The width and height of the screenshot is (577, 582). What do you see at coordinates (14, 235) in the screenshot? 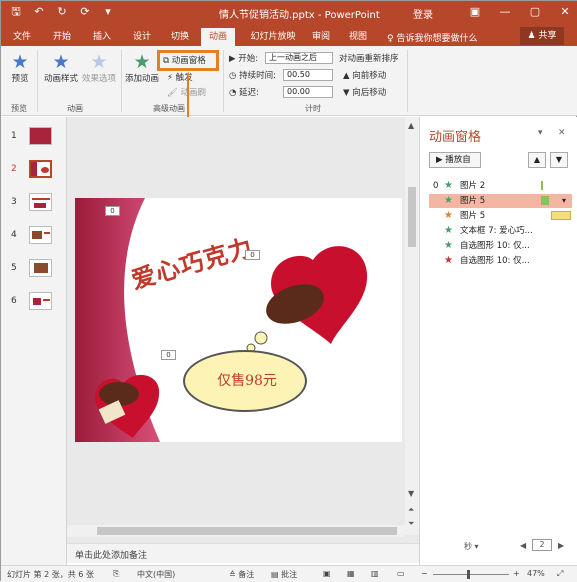
I see `thumbnail-number: 4` at bounding box center [14, 235].